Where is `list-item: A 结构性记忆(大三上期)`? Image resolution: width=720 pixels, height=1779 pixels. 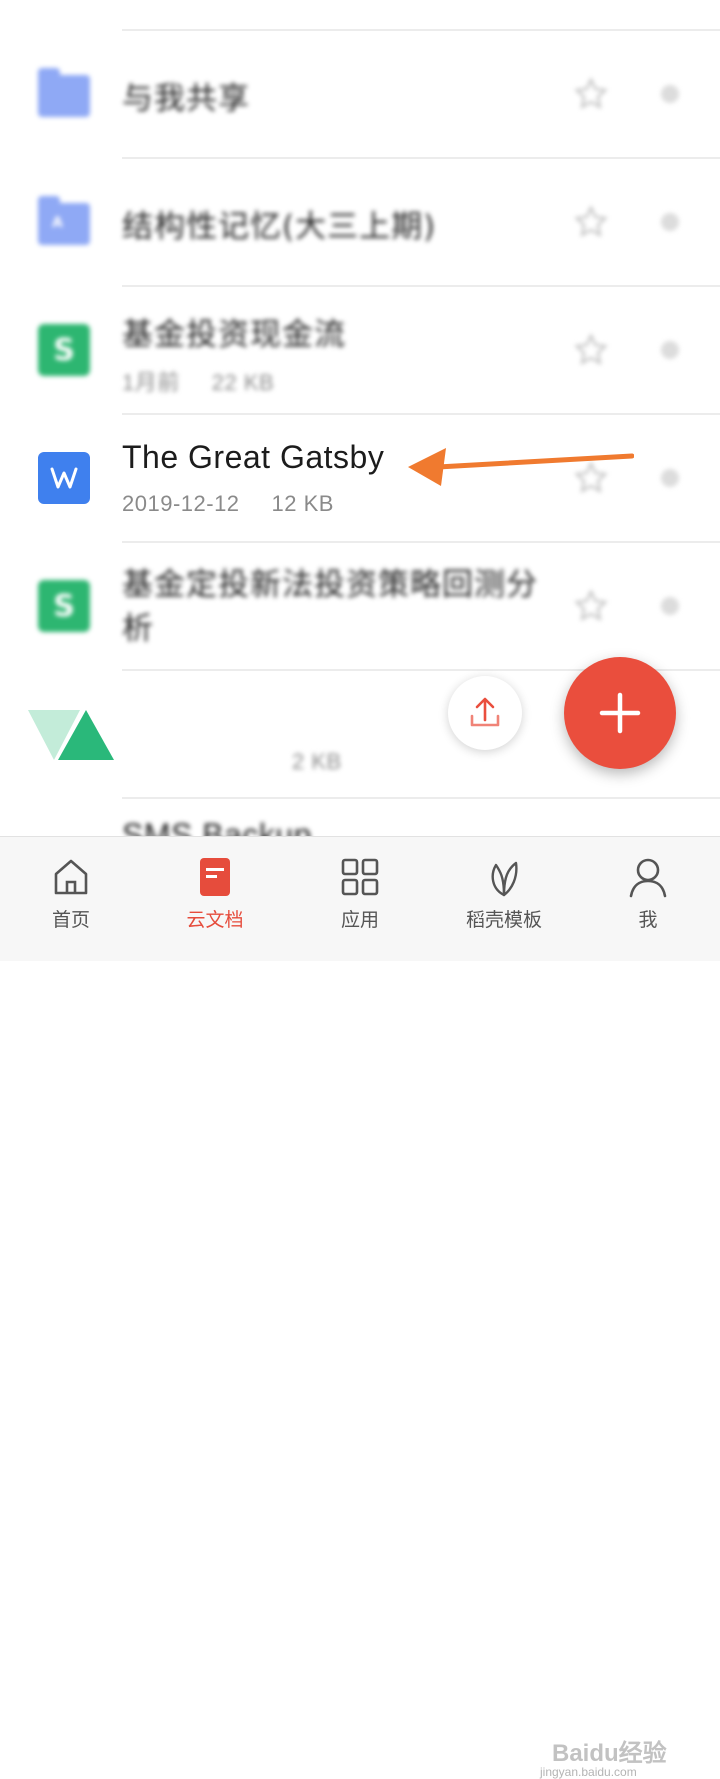
list-item: A 结构性记忆(大三上期) is located at coordinates (360, 222).